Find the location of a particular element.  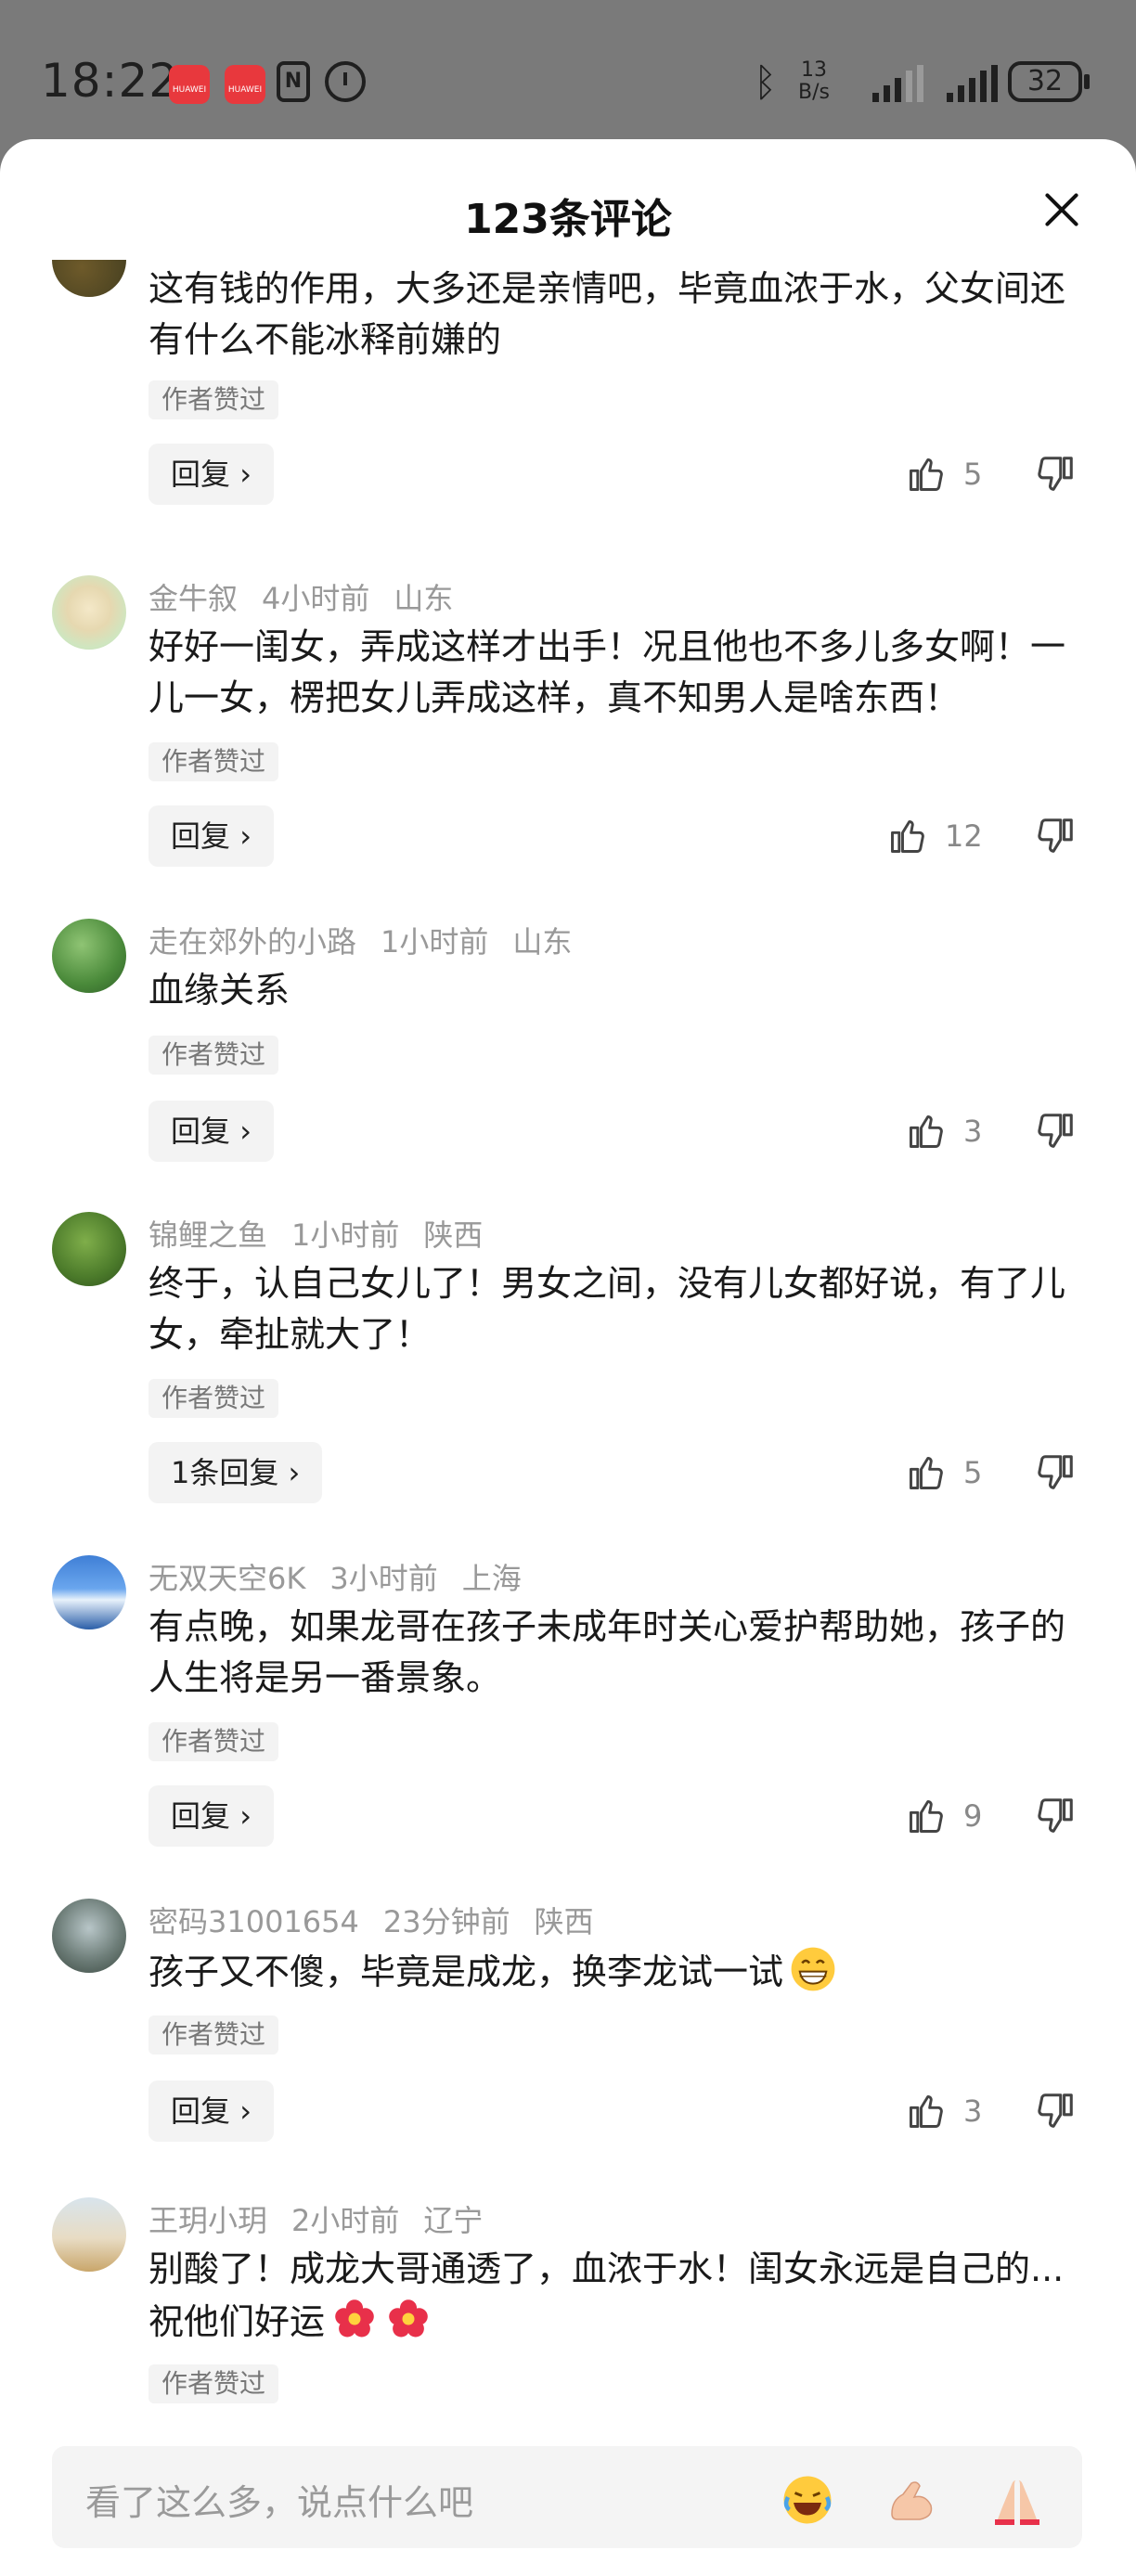

status-time: 18:22 is located at coordinates (110, 81).